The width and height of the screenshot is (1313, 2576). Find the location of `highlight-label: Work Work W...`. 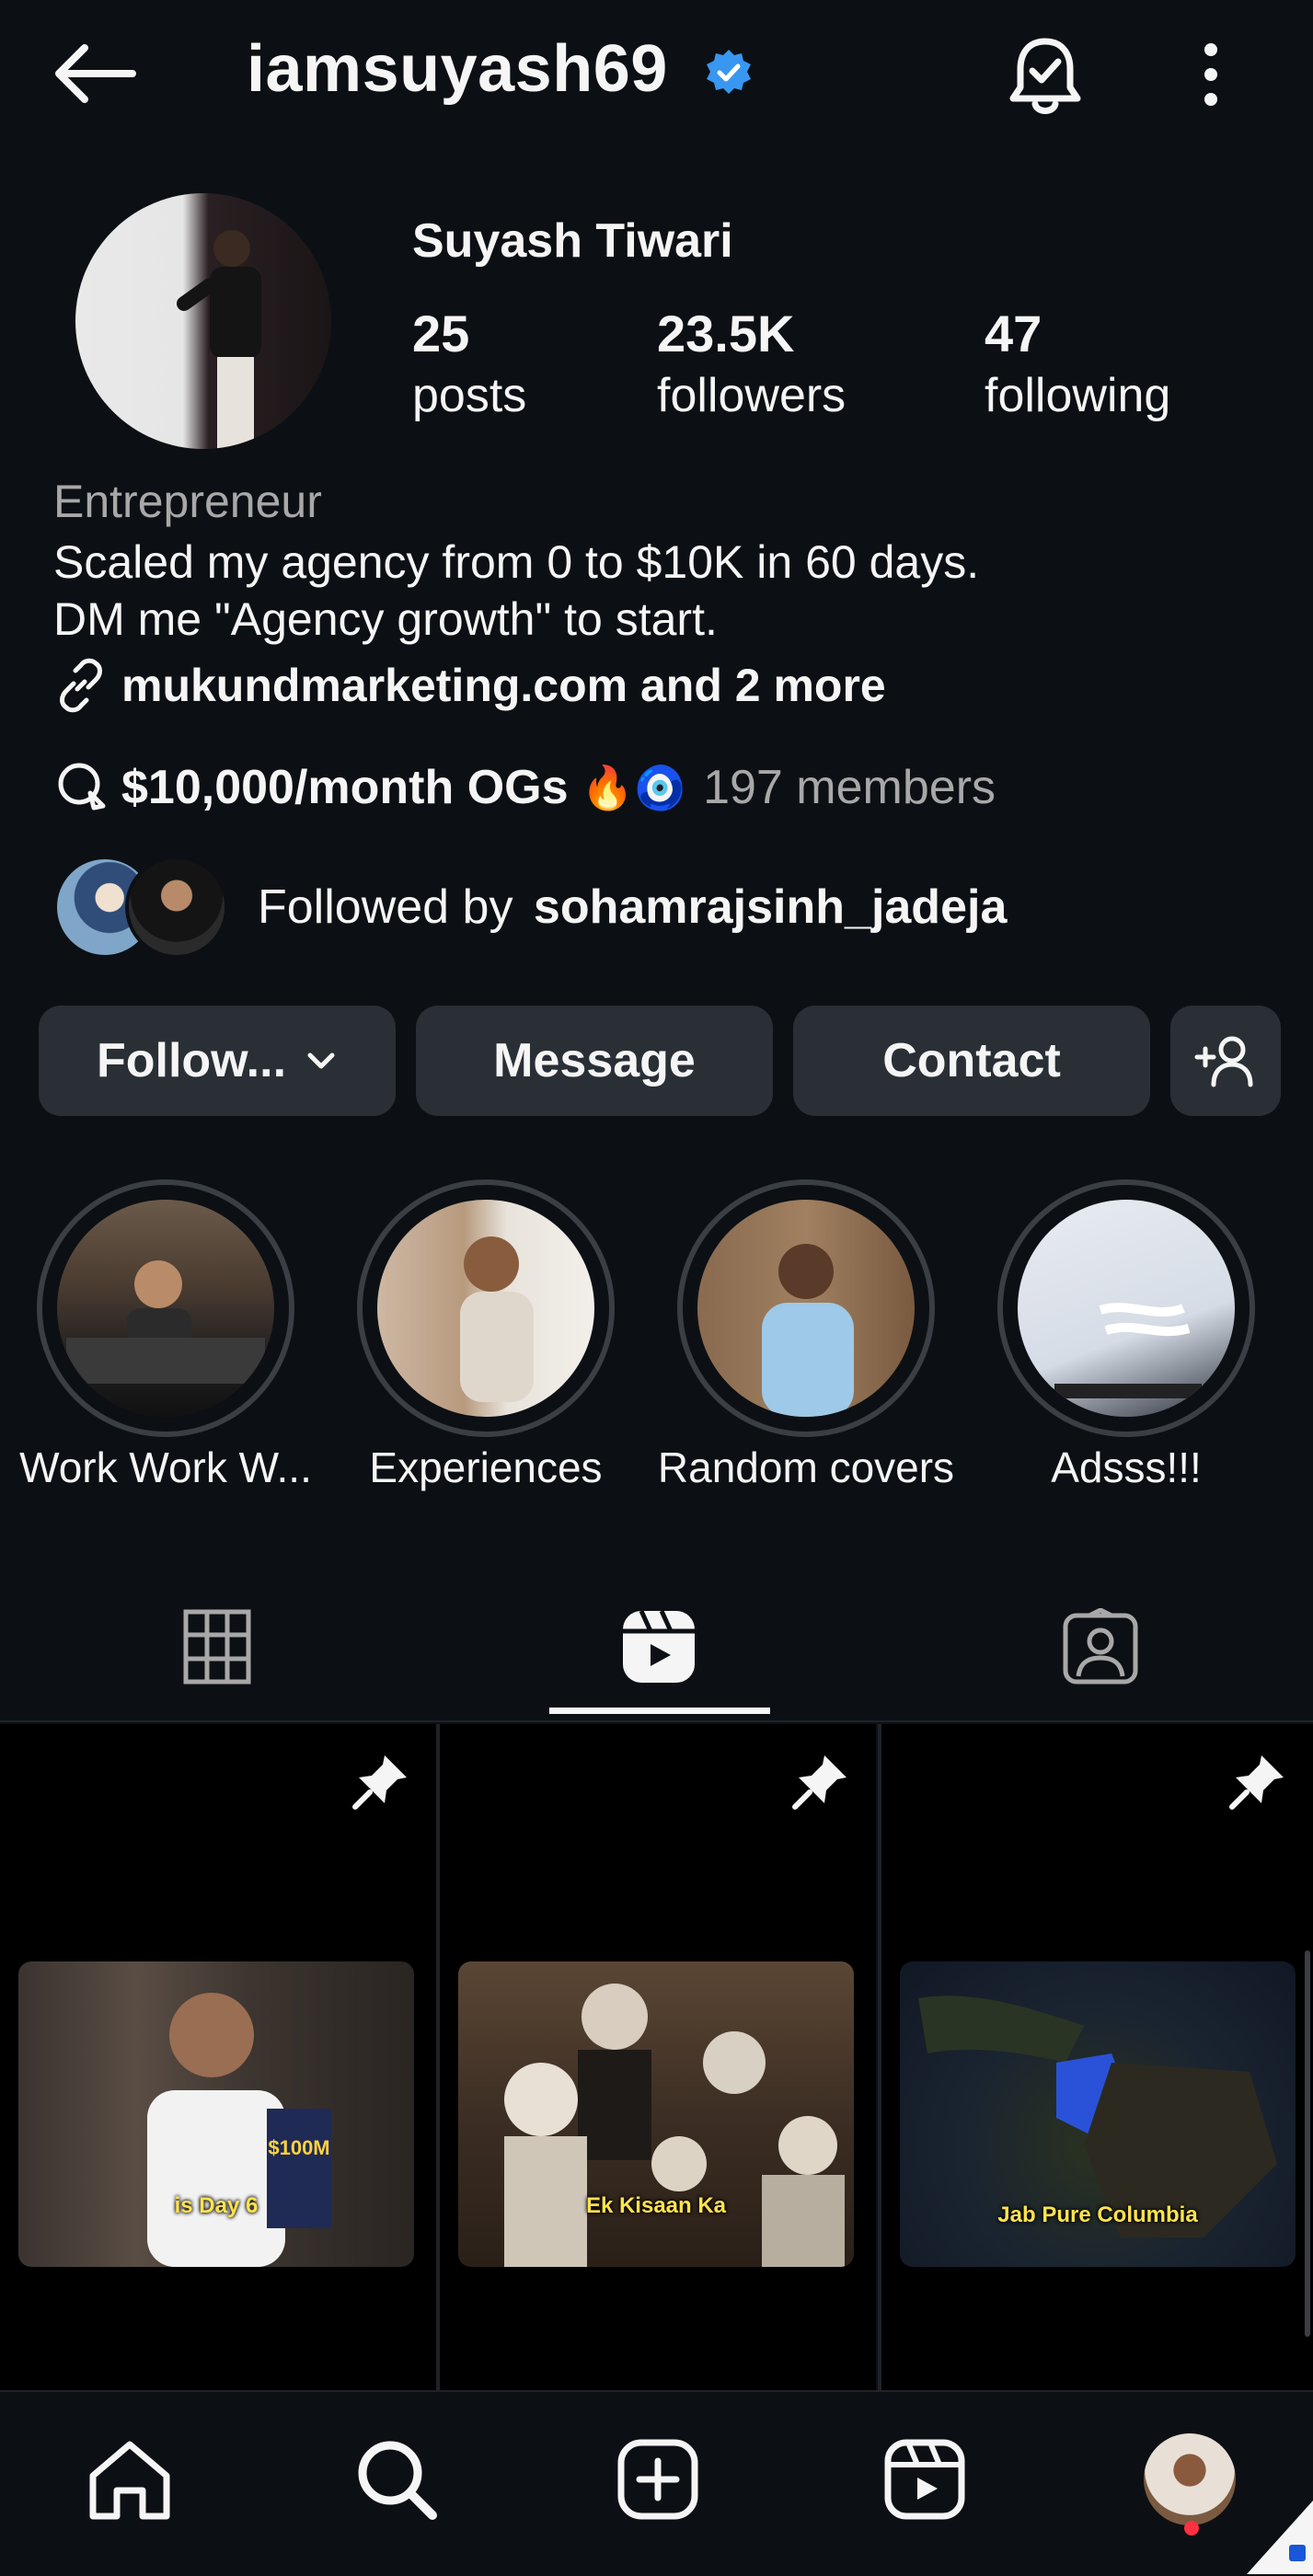

highlight-label: Work Work W... is located at coordinates (165, 1467).